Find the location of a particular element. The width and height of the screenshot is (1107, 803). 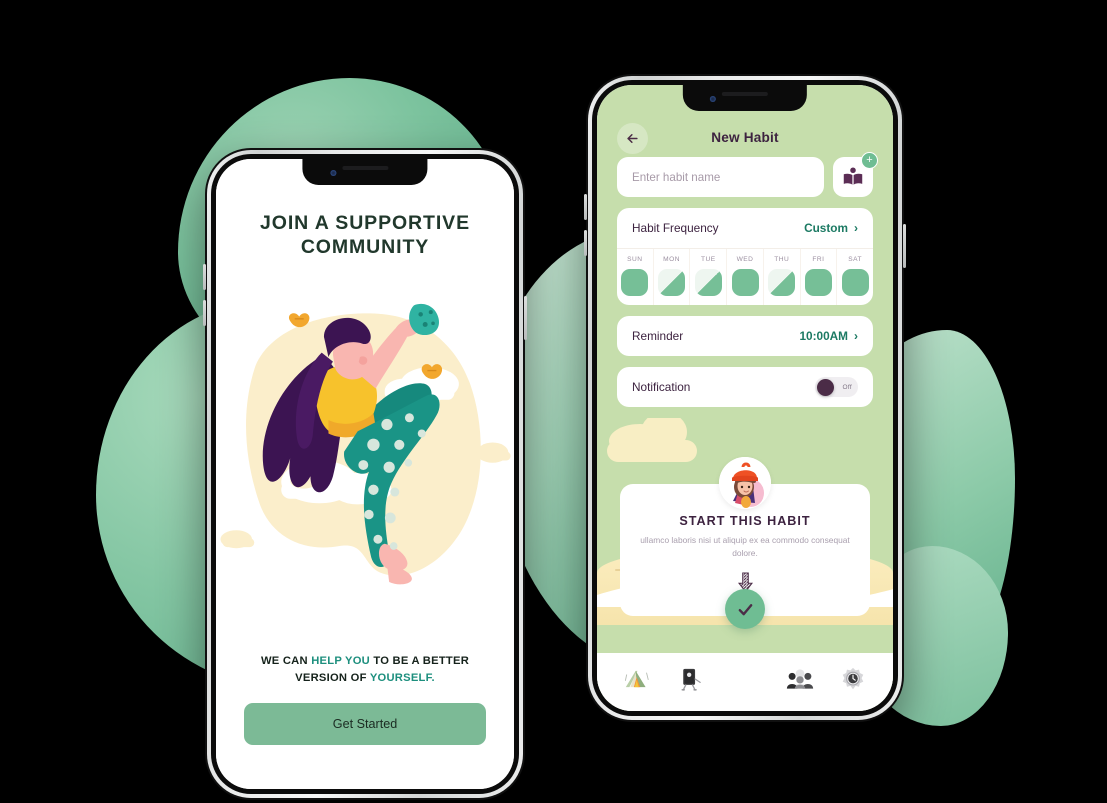

volume-down-button-right is located at coordinates (585, 243).